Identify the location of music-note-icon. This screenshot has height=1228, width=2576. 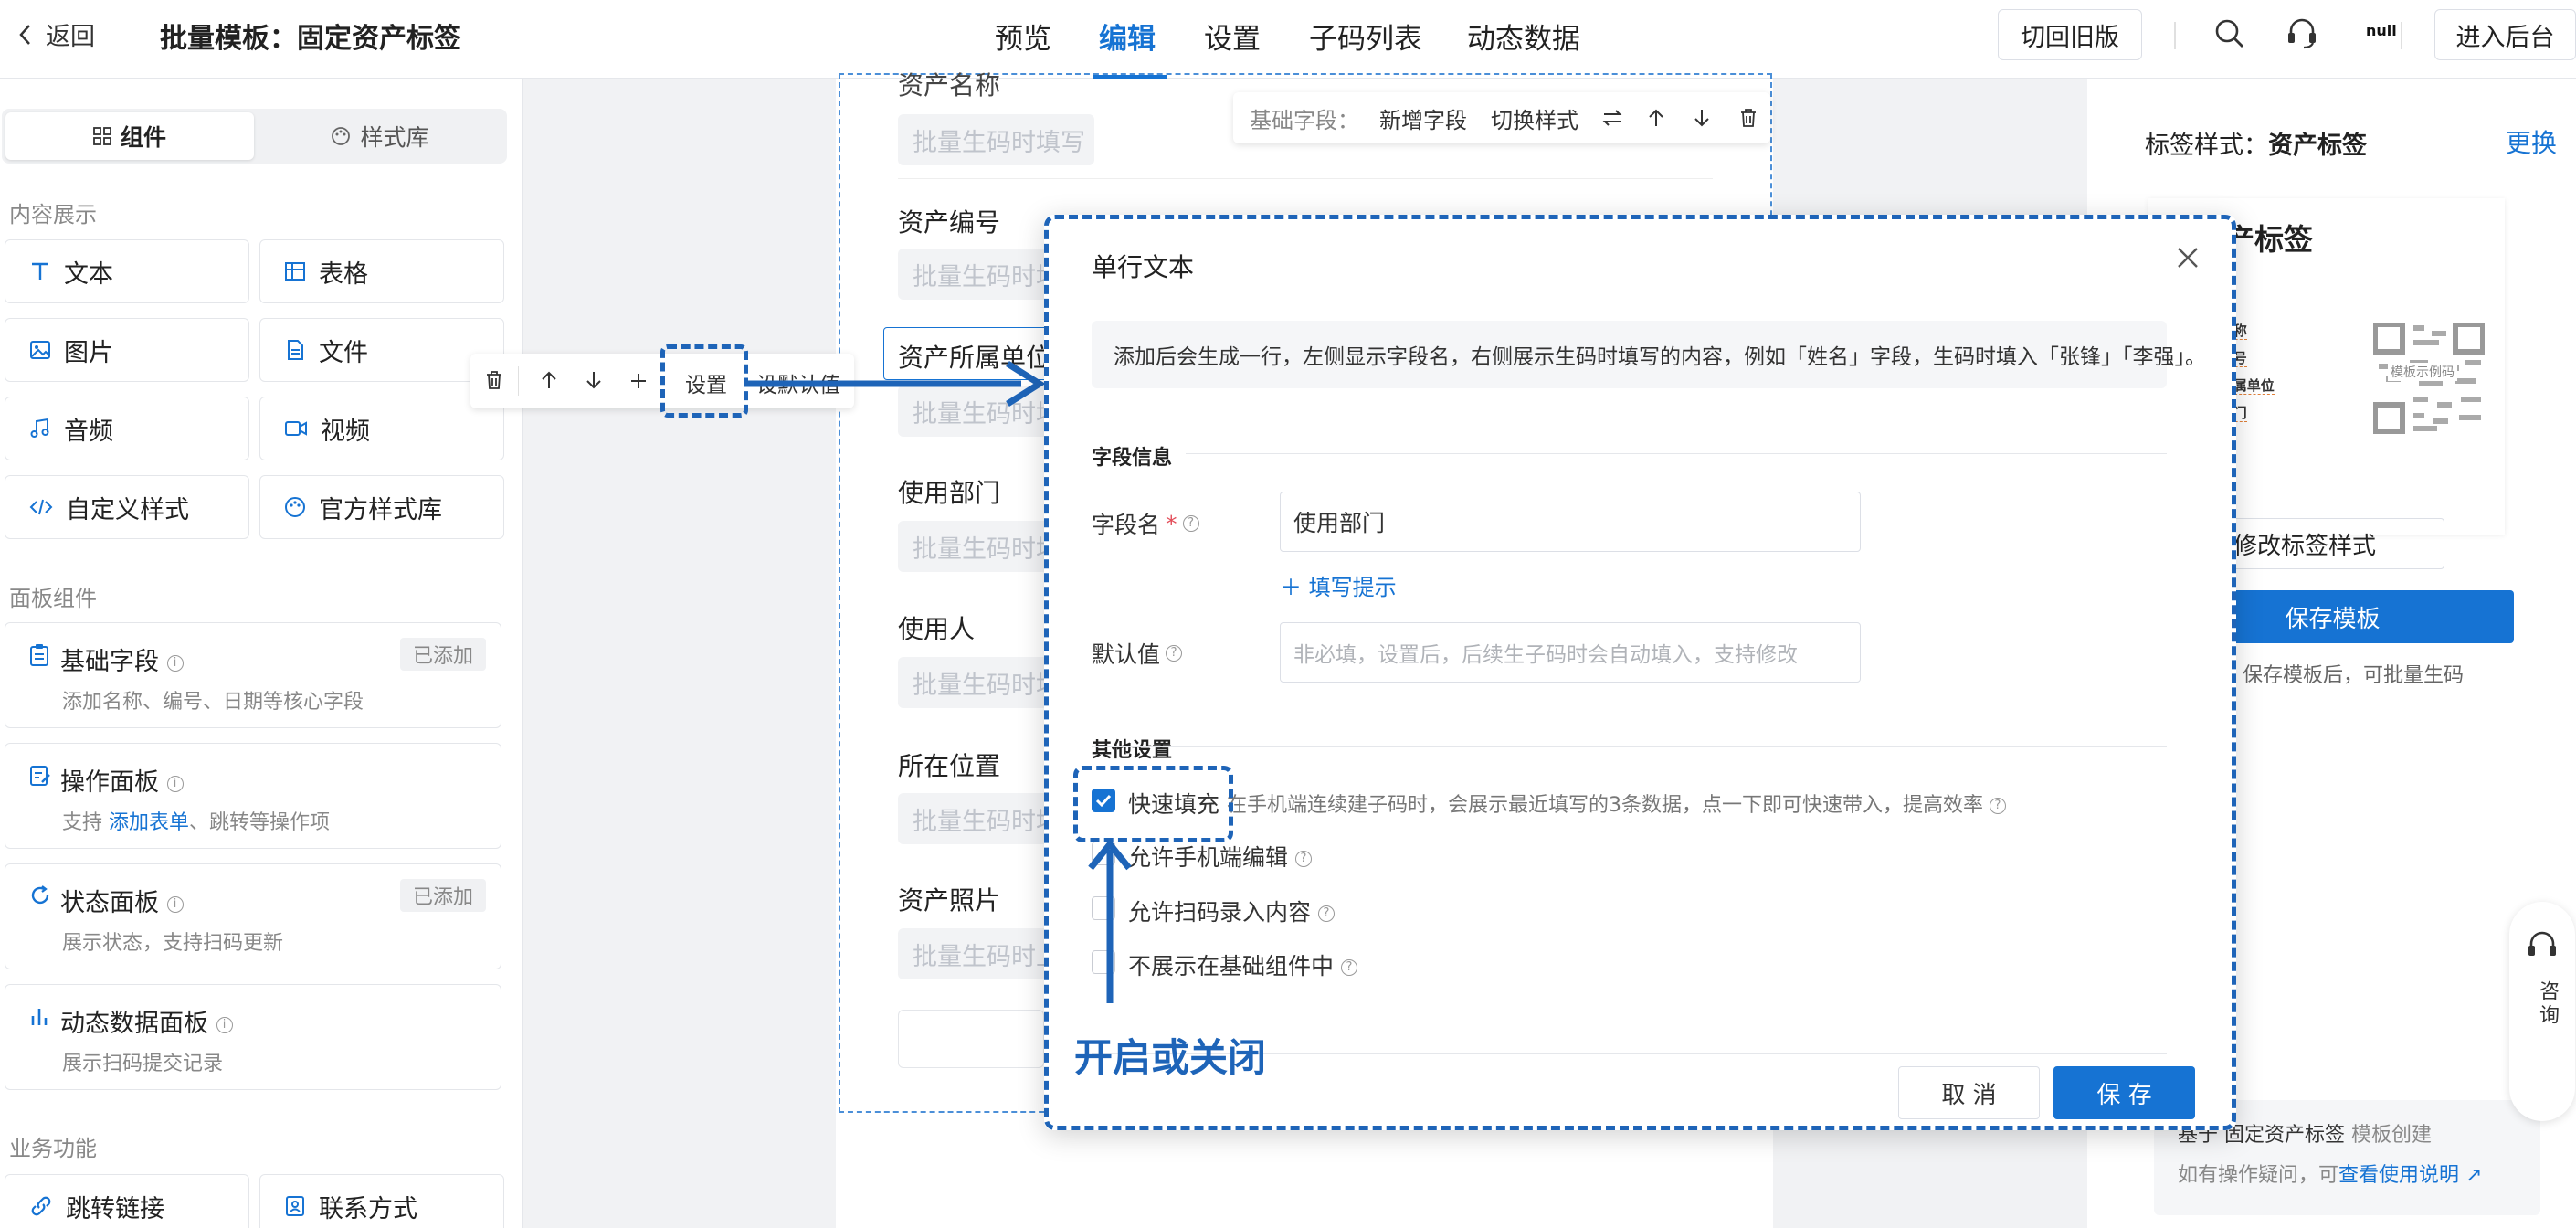
(39, 428).